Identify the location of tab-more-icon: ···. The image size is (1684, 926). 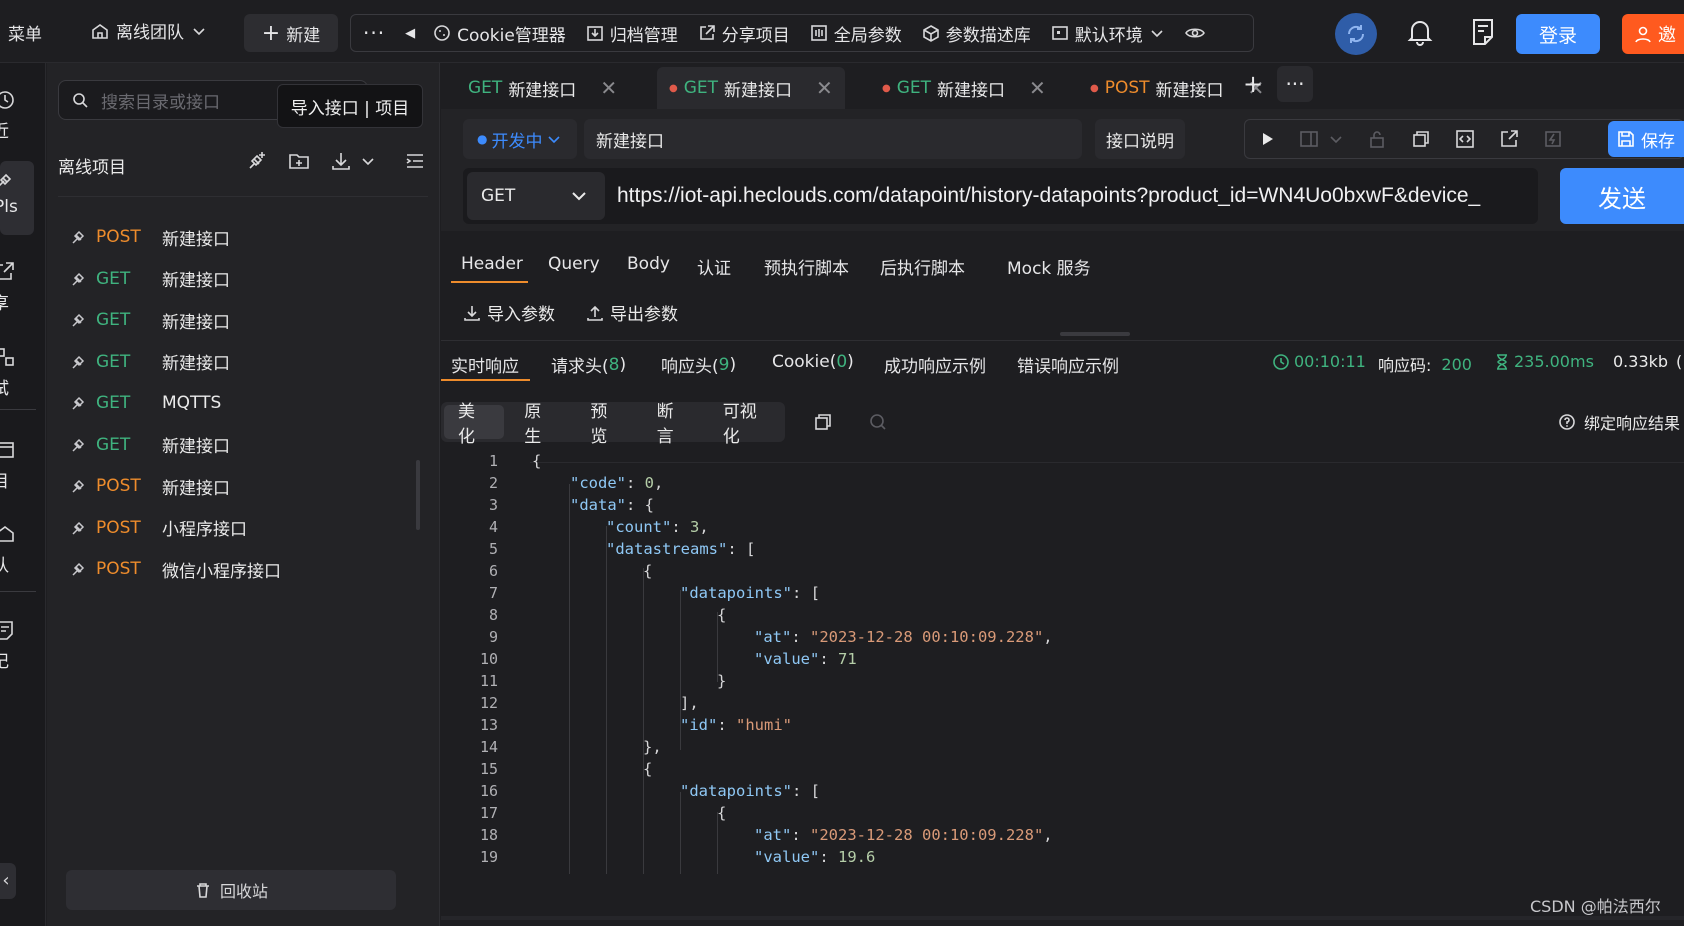
(1295, 84).